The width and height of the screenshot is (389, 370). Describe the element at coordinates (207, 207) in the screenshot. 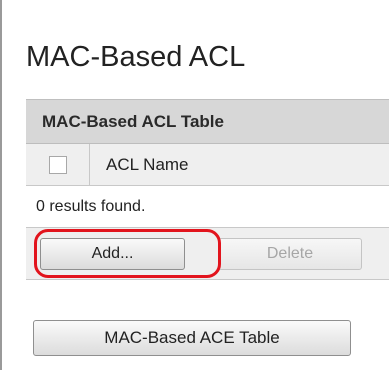

I see `results-count: 0 results found.` at that location.